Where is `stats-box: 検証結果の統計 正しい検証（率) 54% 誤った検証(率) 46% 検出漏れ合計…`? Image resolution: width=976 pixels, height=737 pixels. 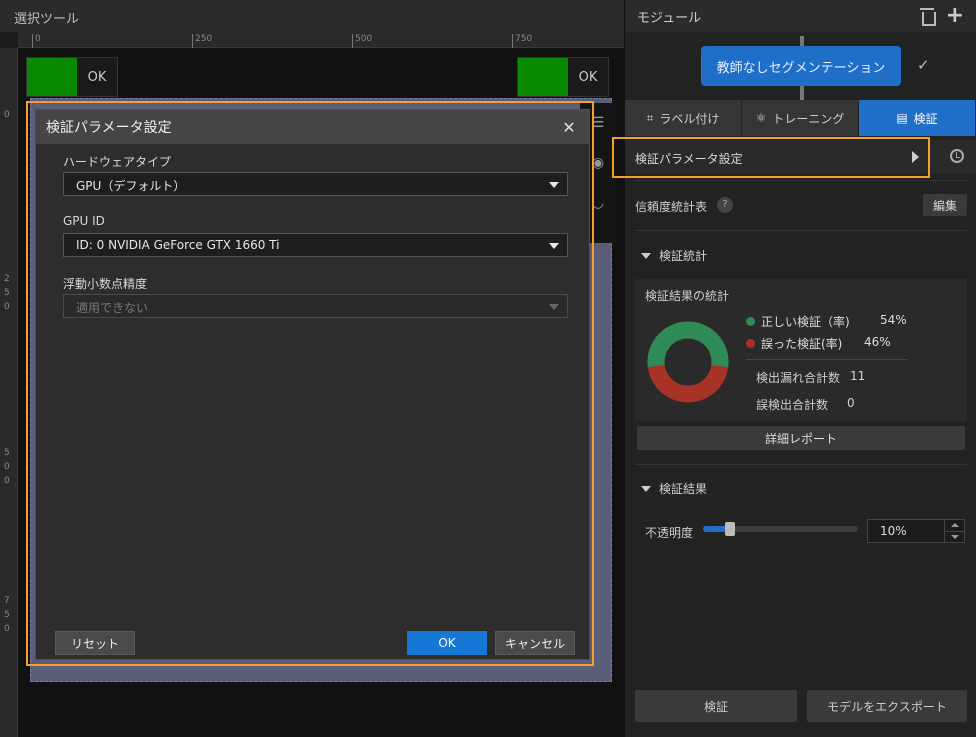
stats-box: 検証結果の統計 正しい検証（率) 54% 誤った検証(率) 46% 検出漏れ合計… is located at coordinates (801, 350).